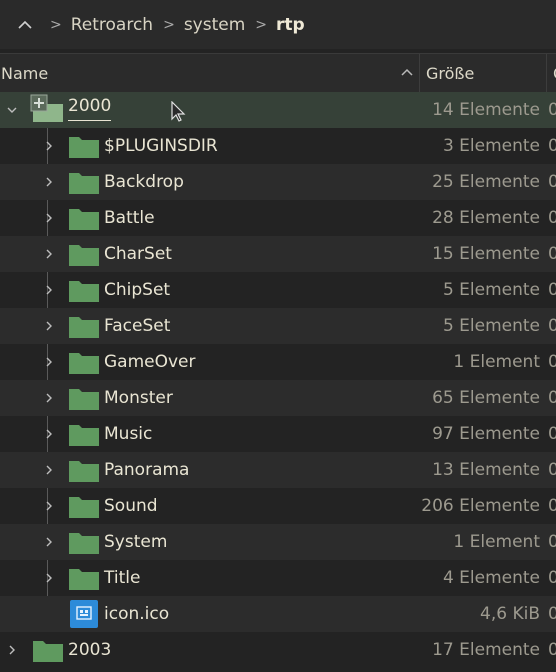  What do you see at coordinates (278, 218) in the screenshot?
I see `list-item: Battle 28 Elemente 0` at bounding box center [278, 218].